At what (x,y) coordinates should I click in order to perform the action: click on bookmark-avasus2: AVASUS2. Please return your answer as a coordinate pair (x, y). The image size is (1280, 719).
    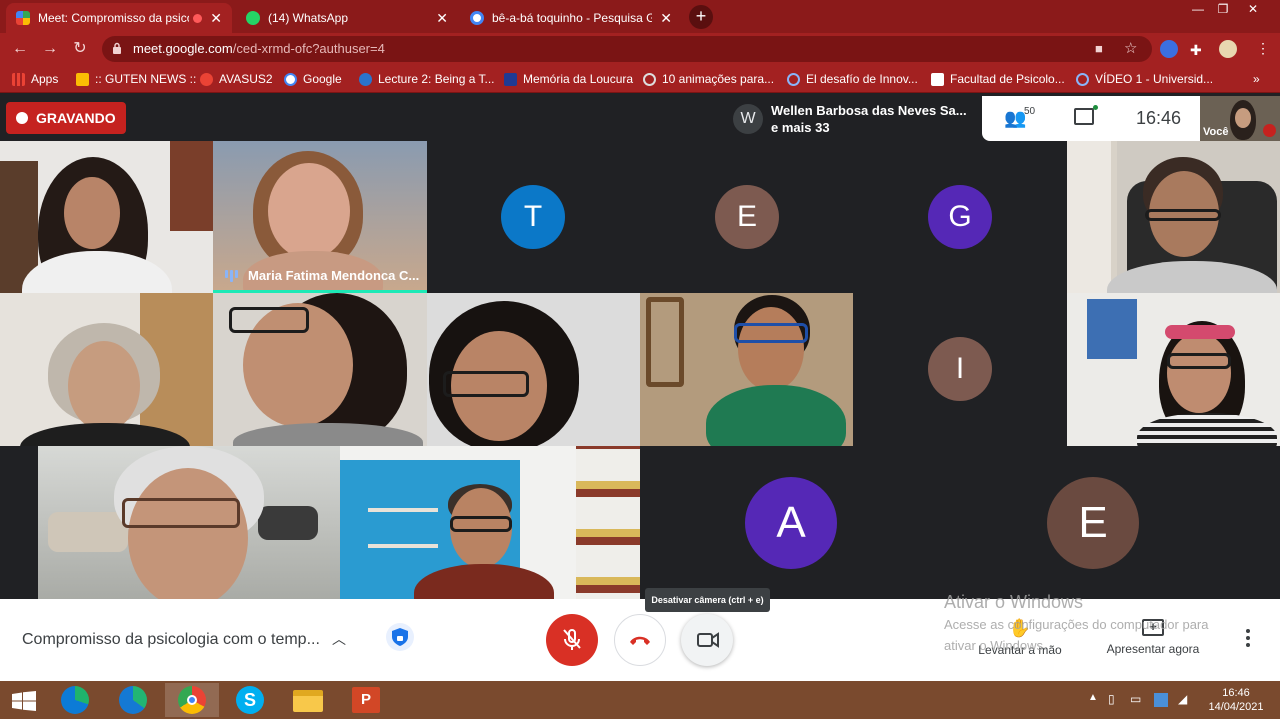
    Looking at the image, I should click on (236, 79).